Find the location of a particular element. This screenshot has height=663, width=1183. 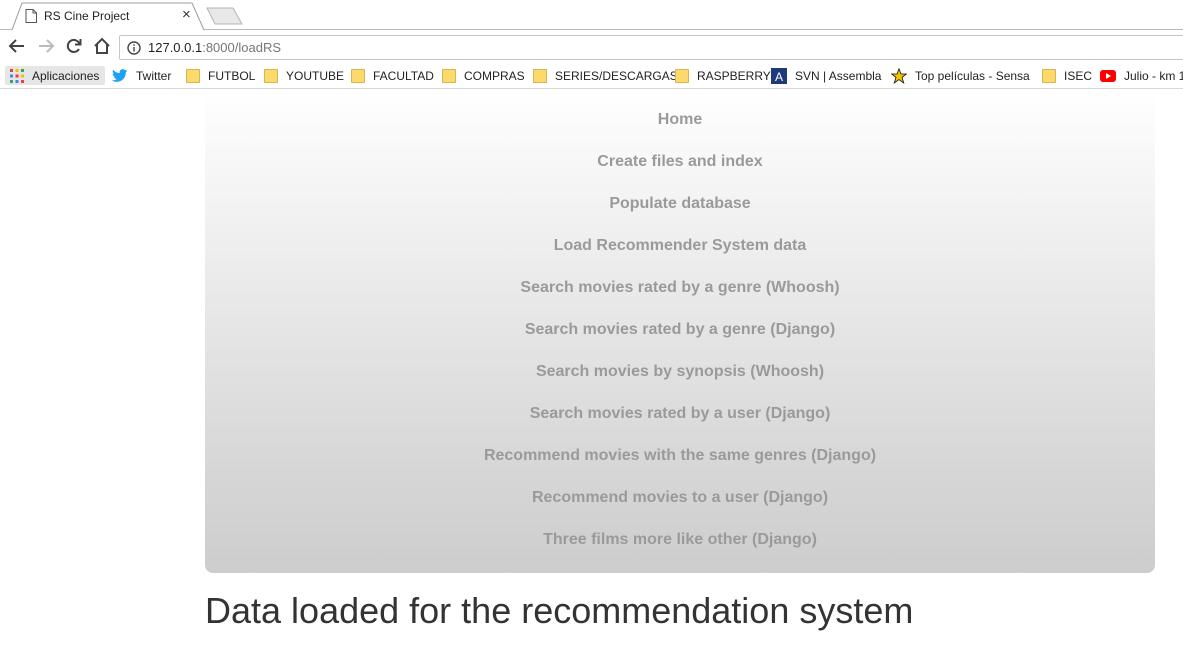

url-host: 127.0.0.1 is located at coordinates (175, 47).